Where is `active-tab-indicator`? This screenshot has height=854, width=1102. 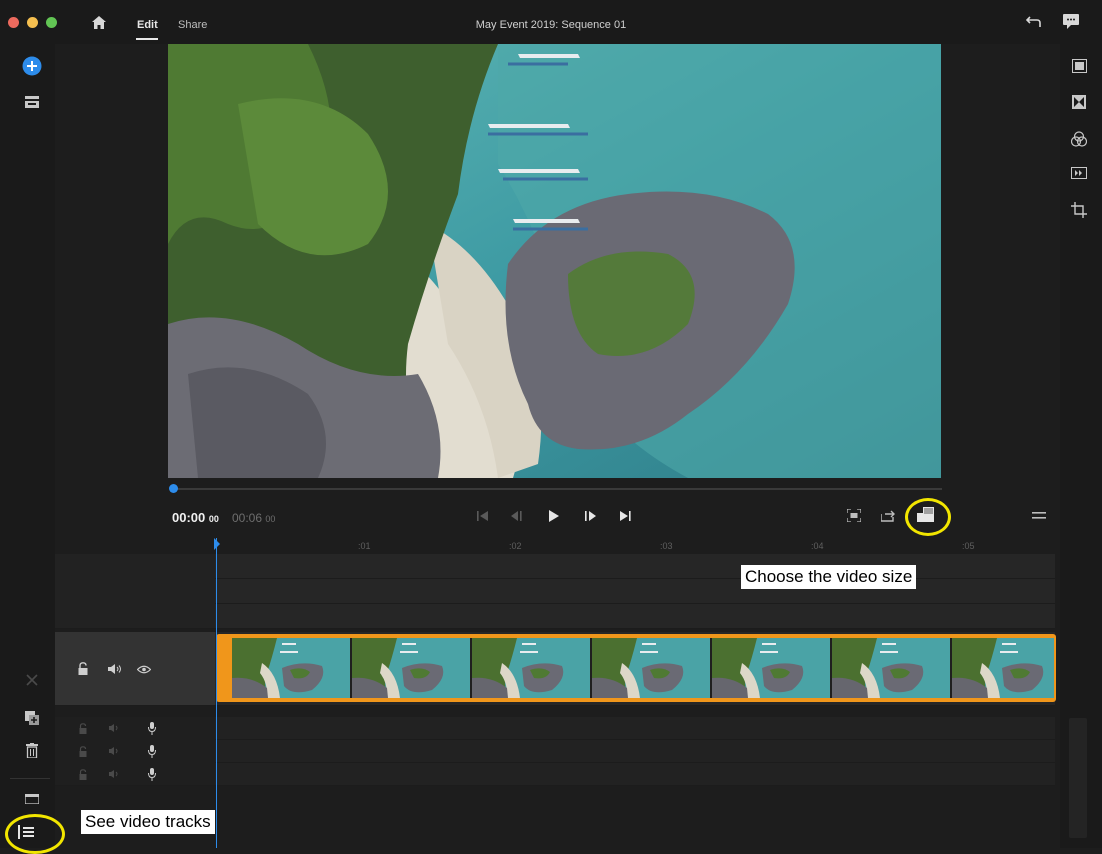
active-tab-indicator is located at coordinates (147, 39).